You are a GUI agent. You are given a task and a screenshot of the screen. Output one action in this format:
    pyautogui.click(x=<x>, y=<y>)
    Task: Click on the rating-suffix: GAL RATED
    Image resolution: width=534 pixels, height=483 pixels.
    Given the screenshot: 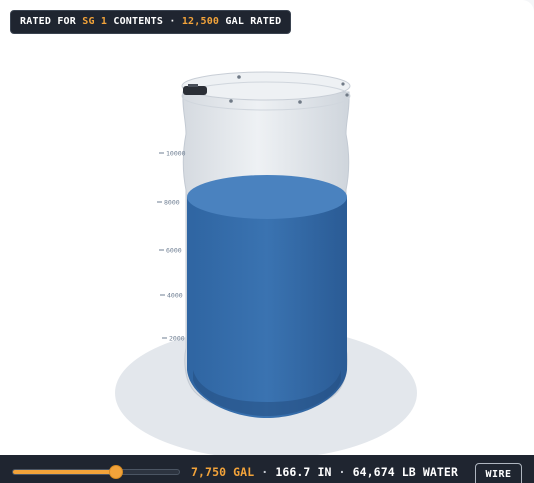 What is the action you would take?
    pyautogui.click(x=253, y=21)
    